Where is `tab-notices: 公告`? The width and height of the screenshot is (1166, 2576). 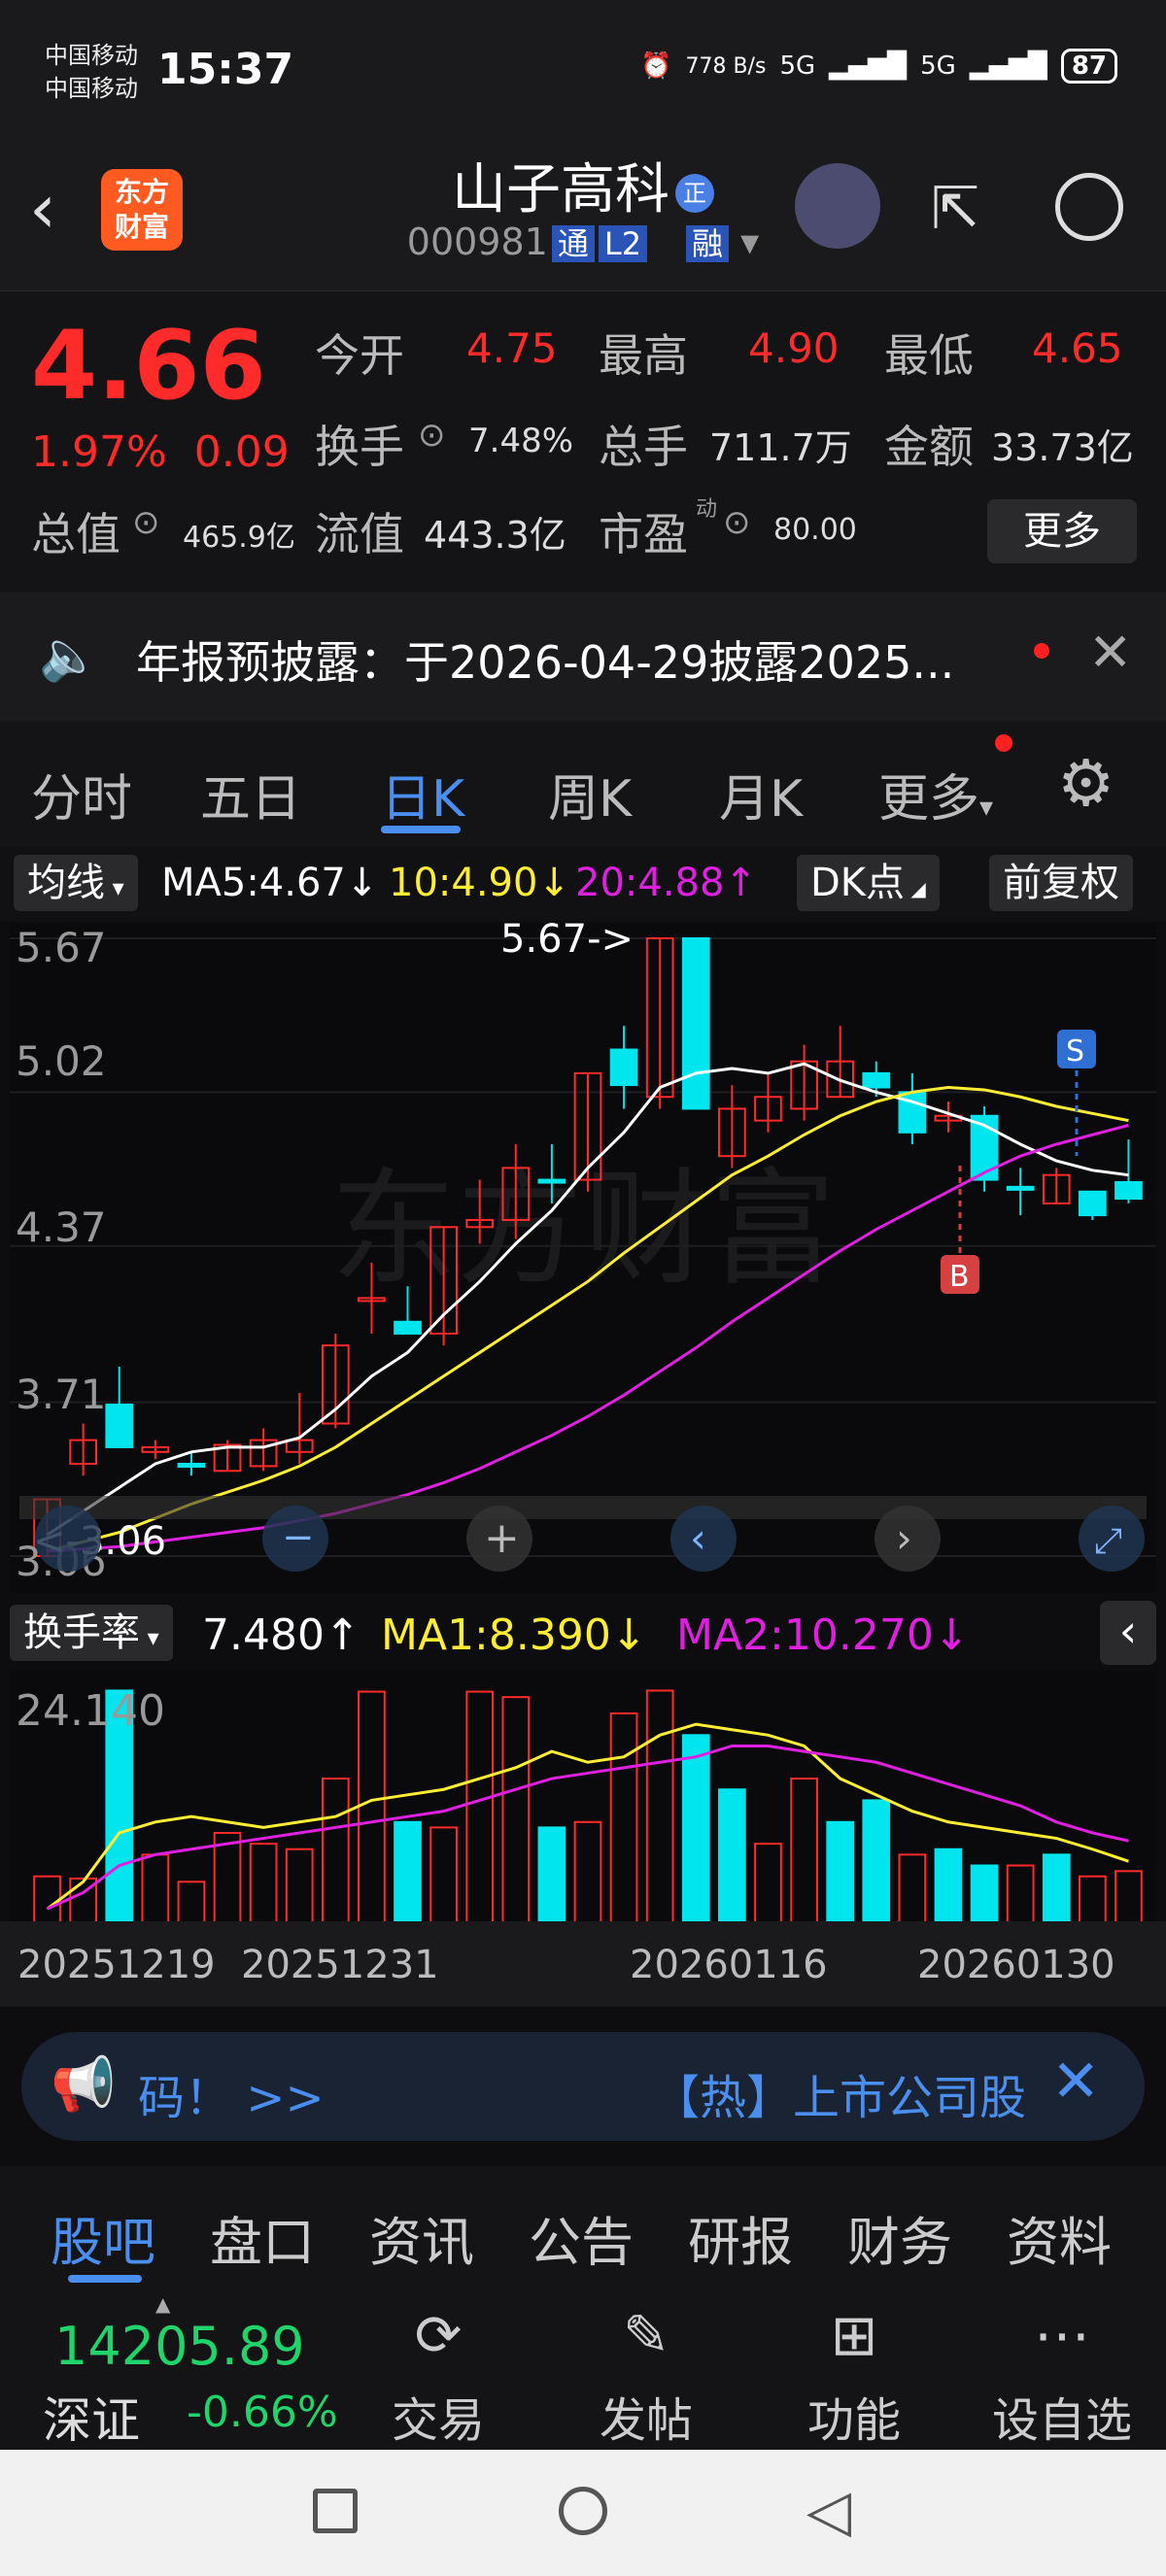 tab-notices: 公告 is located at coordinates (581, 2237).